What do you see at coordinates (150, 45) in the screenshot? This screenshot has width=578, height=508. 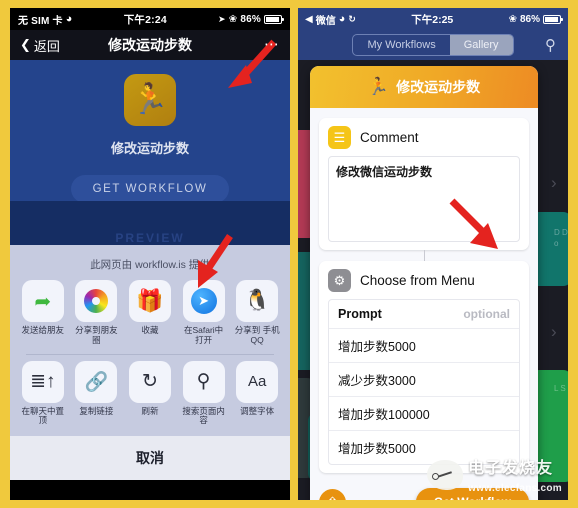 I see `left-nav-bar: ❮ 返回 修改运动步数 ⋯` at bounding box center [150, 45].